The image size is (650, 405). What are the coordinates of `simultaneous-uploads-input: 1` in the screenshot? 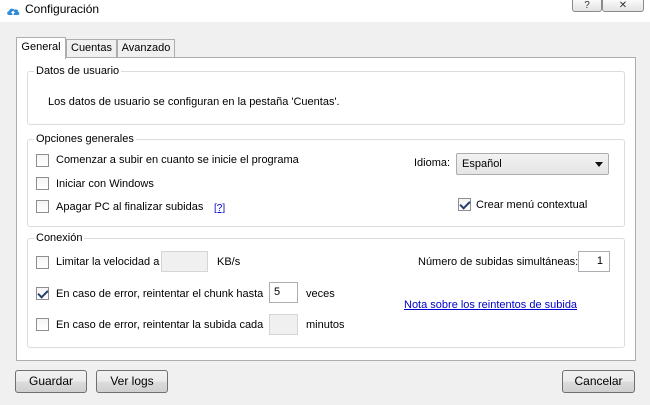 It's located at (594, 261).